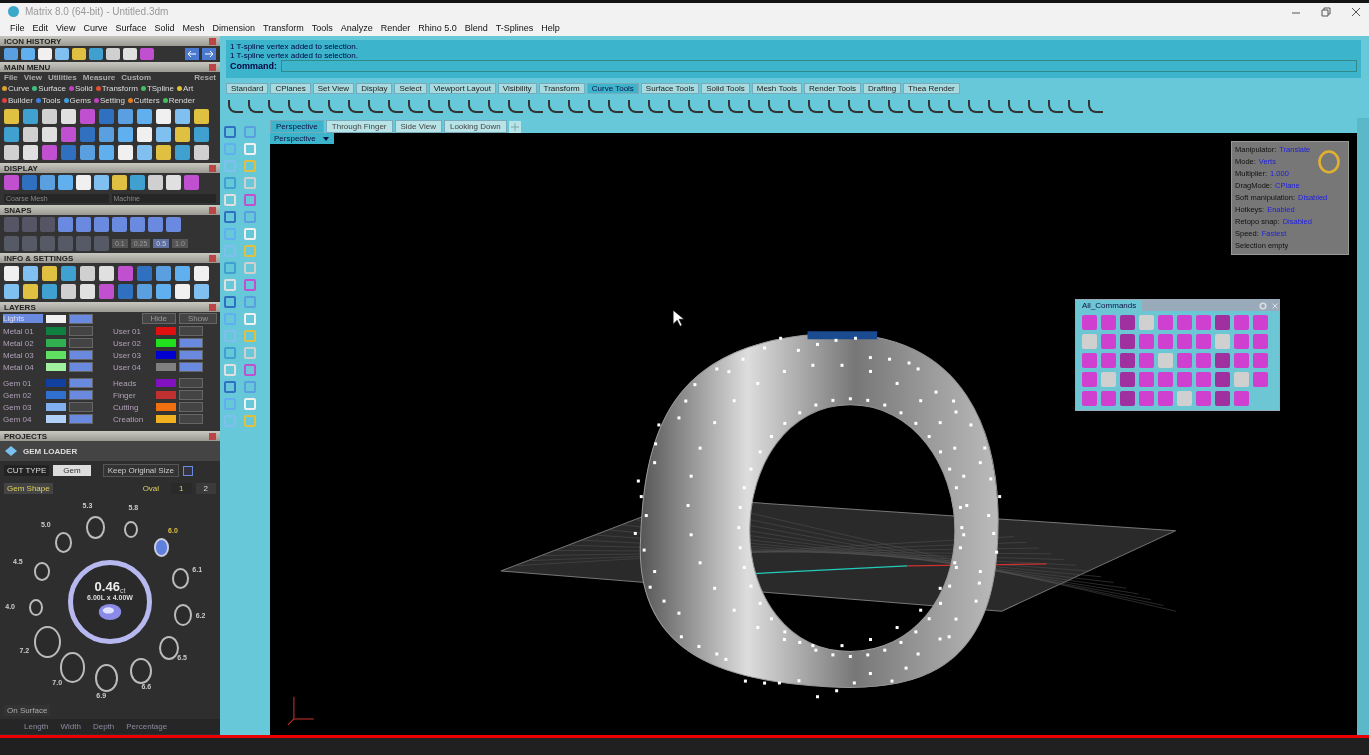  Describe the element at coordinates (205, 488) in the screenshot. I see `page-tab: 2` at that location.